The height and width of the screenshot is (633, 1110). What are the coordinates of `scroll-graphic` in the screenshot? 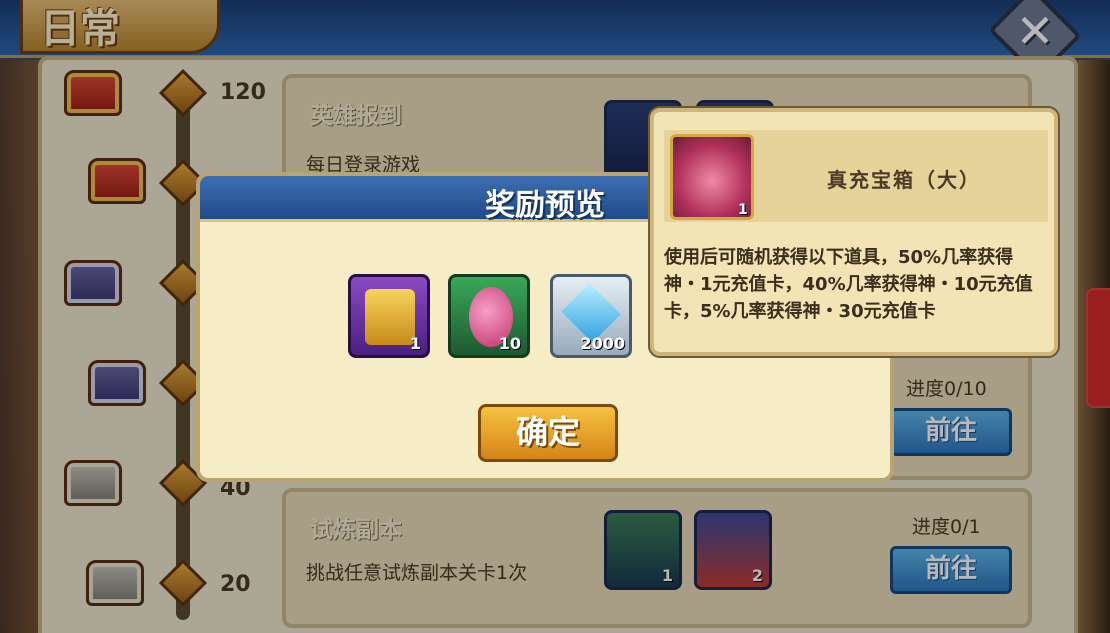 It's located at (390, 317).